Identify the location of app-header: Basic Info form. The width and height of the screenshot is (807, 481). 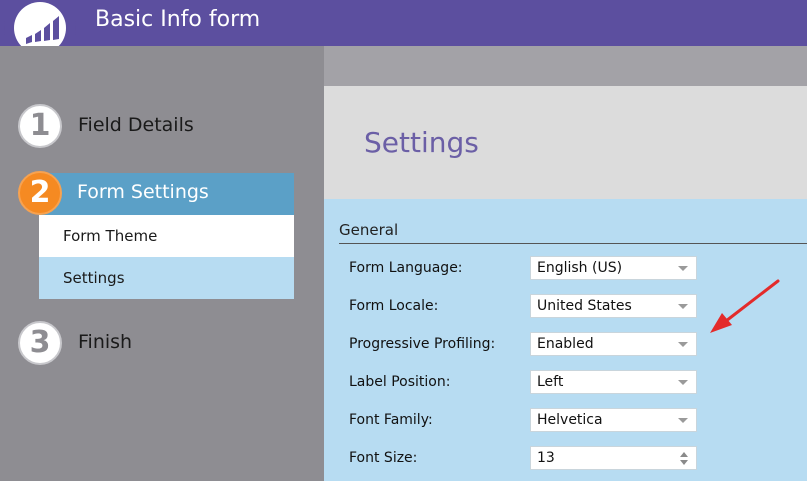
(403, 23).